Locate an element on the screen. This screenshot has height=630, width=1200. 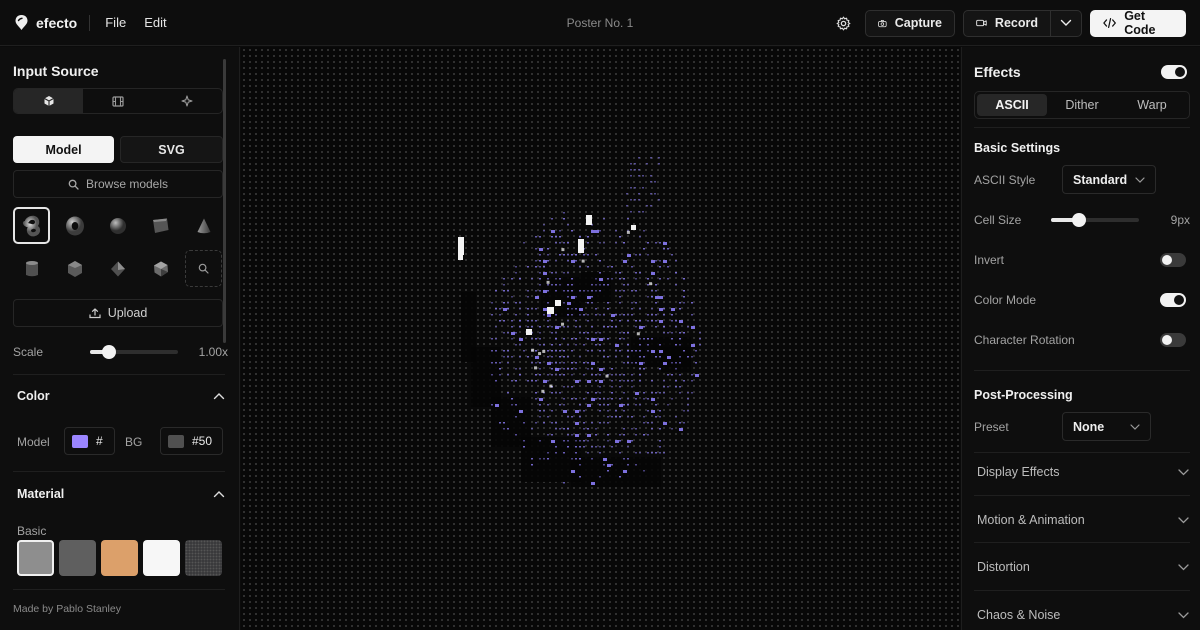
cell-size-row: Cell Size 9px is located at coordinates (1082, 220).